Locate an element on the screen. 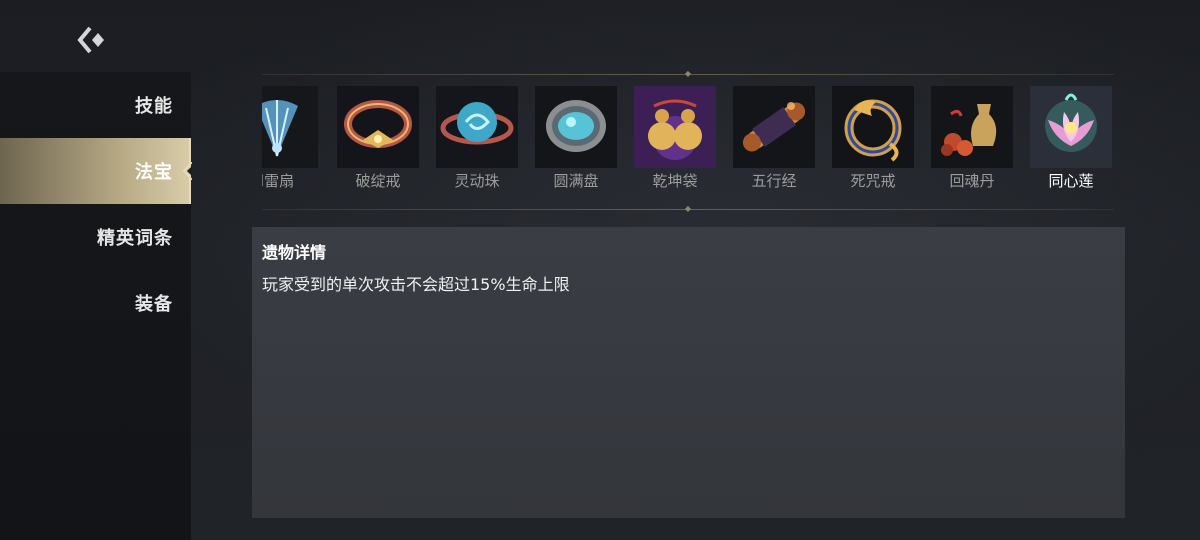 The image size is (1200, 540). relic-item: 灵动珠 is located at coordinates (477, 142).